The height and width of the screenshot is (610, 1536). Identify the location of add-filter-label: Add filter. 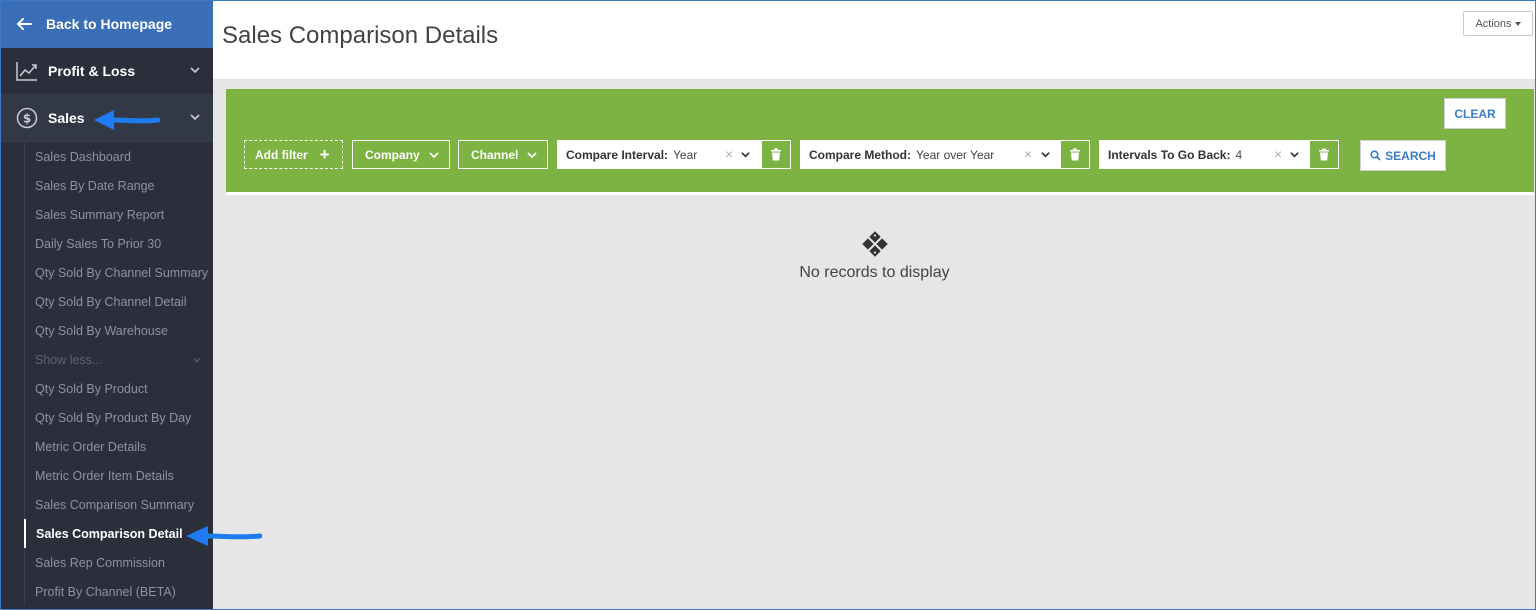
(281, 154).